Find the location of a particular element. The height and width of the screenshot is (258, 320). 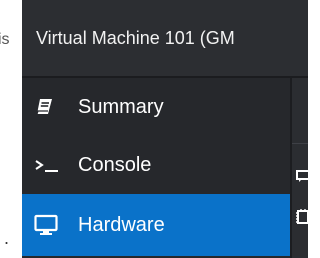

clipped-text: is is located at coordinates (5, 39).